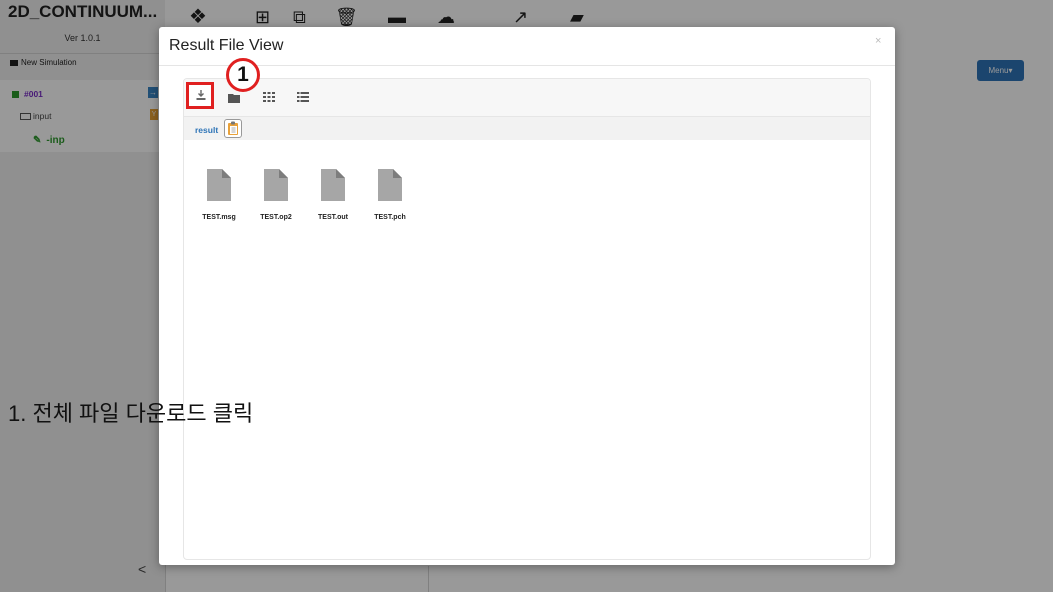 Image resolution: width=1053 pixels, height=592 pixels. What do you see at coordinates (269, 97) in the screenshot?
I see `grid-view-icon` at bounding box center [269, 97].